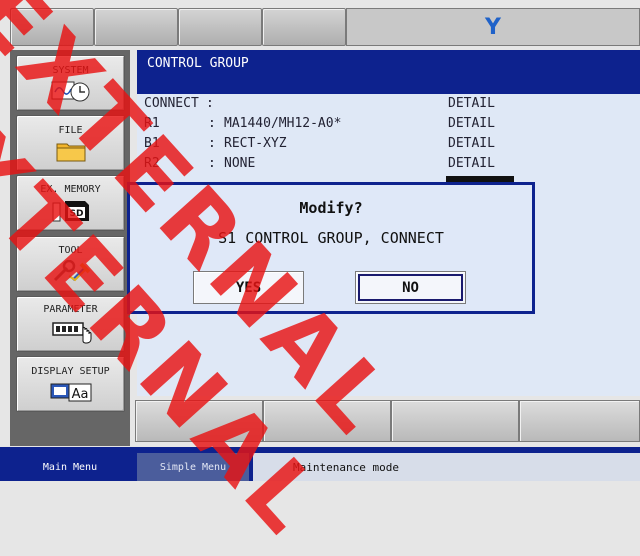  I want to click on row-label: R2, so click(152, 163).